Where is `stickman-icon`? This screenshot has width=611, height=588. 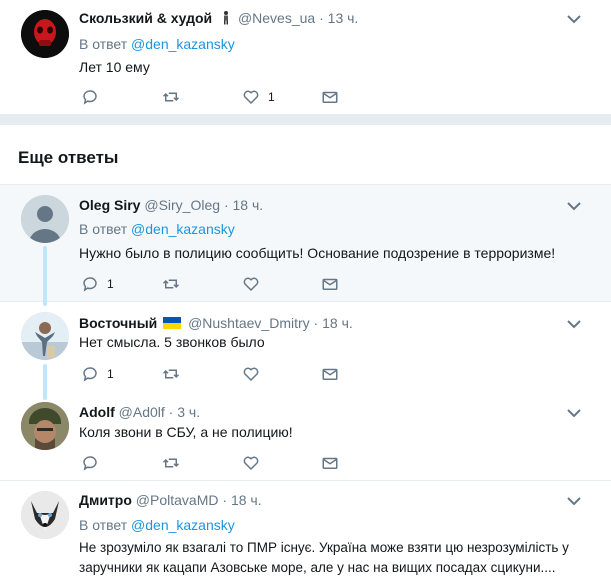 stickman-icon is located at coordinates (226, 20).